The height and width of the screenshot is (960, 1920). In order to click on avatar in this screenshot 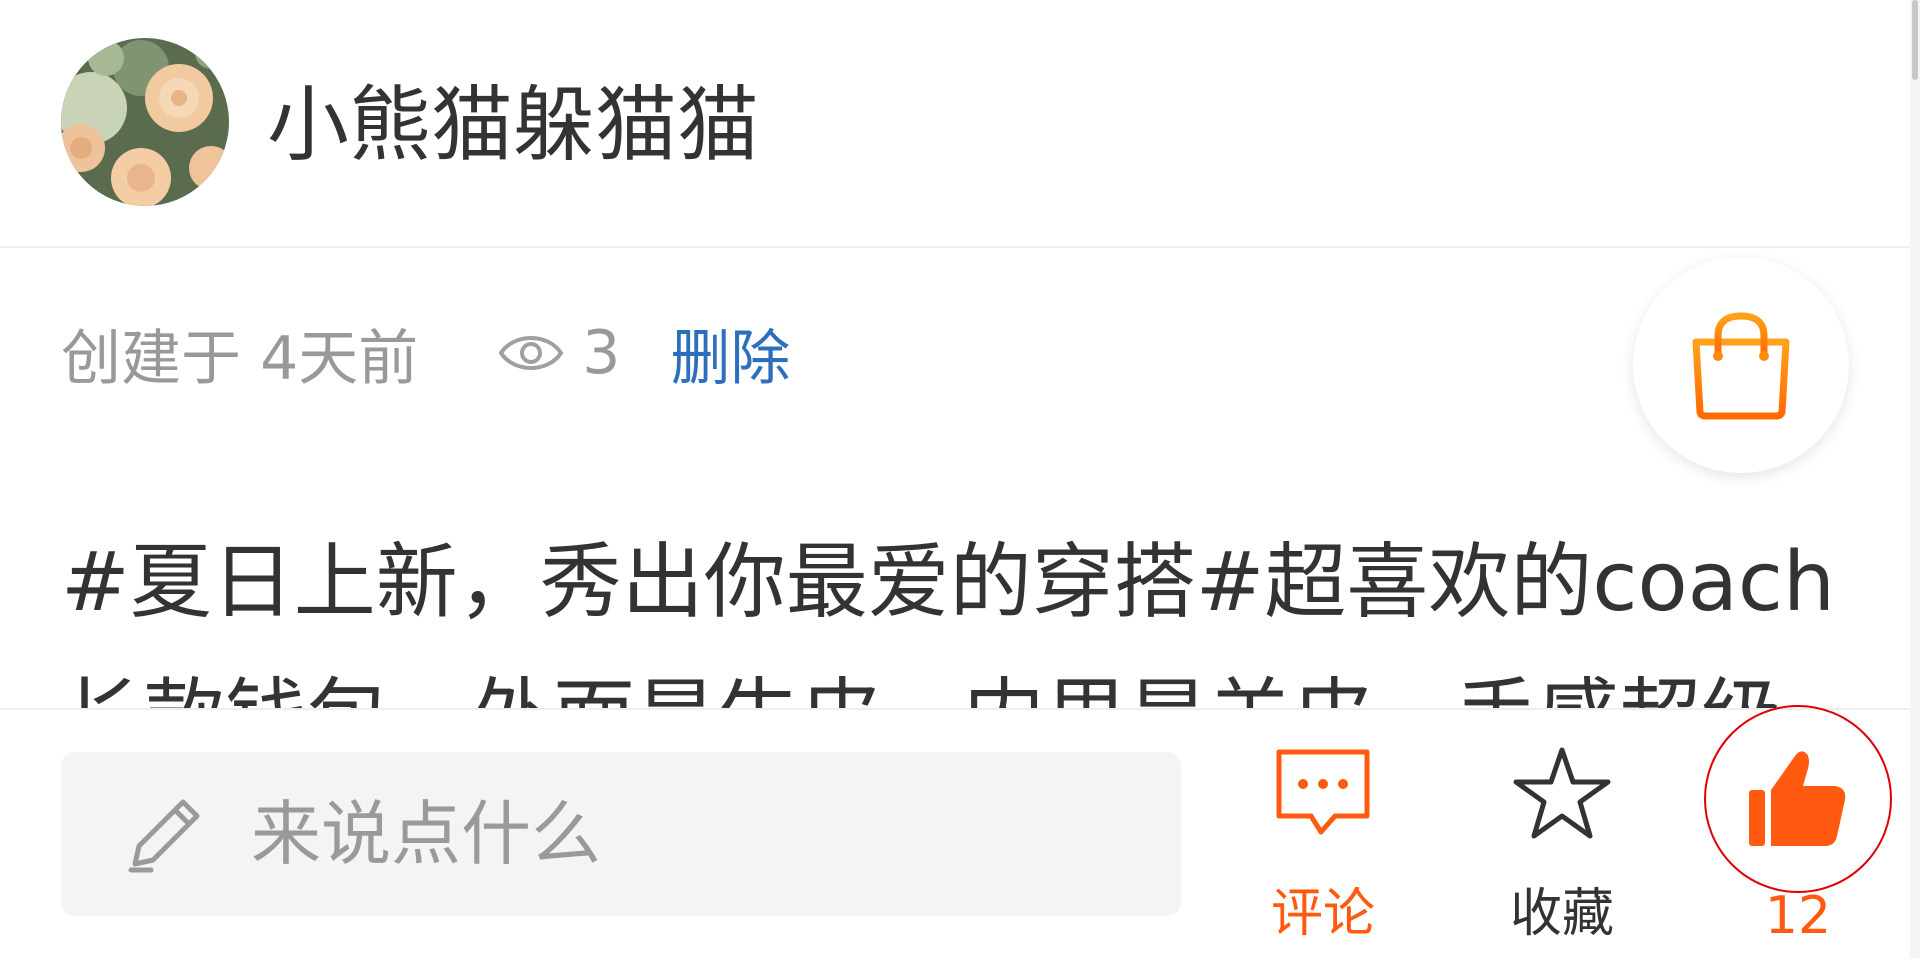, I will do `click(145, 122)`.